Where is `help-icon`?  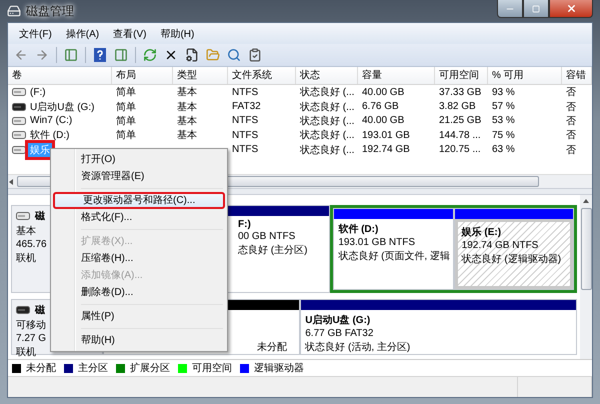
help-icon is located at coordinates (100, 55).